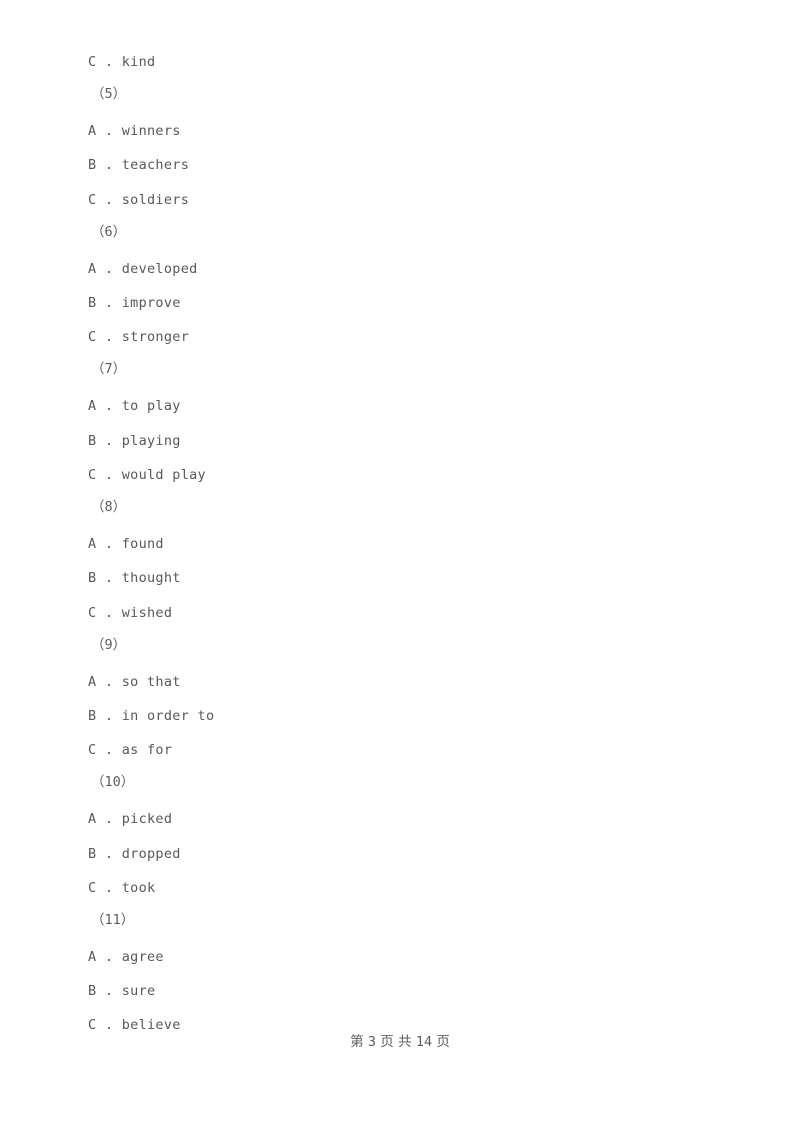 The width and height of the screenshot is (800, 1132). What do you see at coordinates (400, 645) in the screenshot?
I see `question-number: （9）` at bounding box center [400, 645].